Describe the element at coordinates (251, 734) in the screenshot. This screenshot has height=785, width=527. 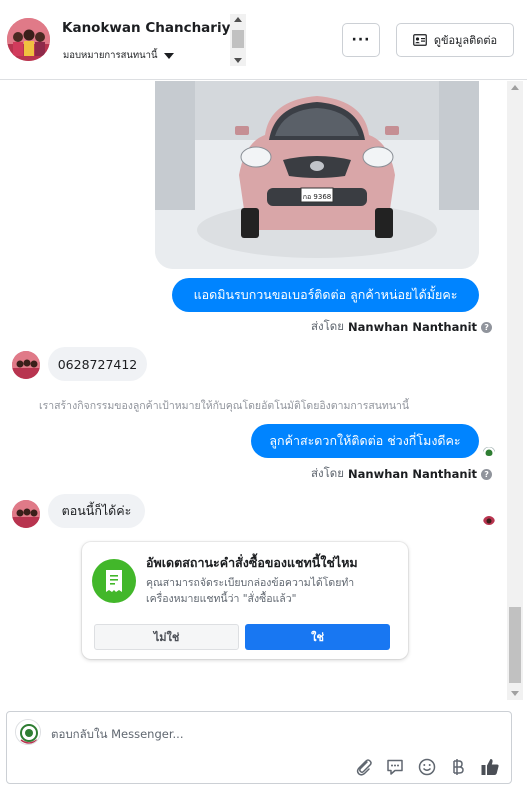
I see `reply-input` at that location.